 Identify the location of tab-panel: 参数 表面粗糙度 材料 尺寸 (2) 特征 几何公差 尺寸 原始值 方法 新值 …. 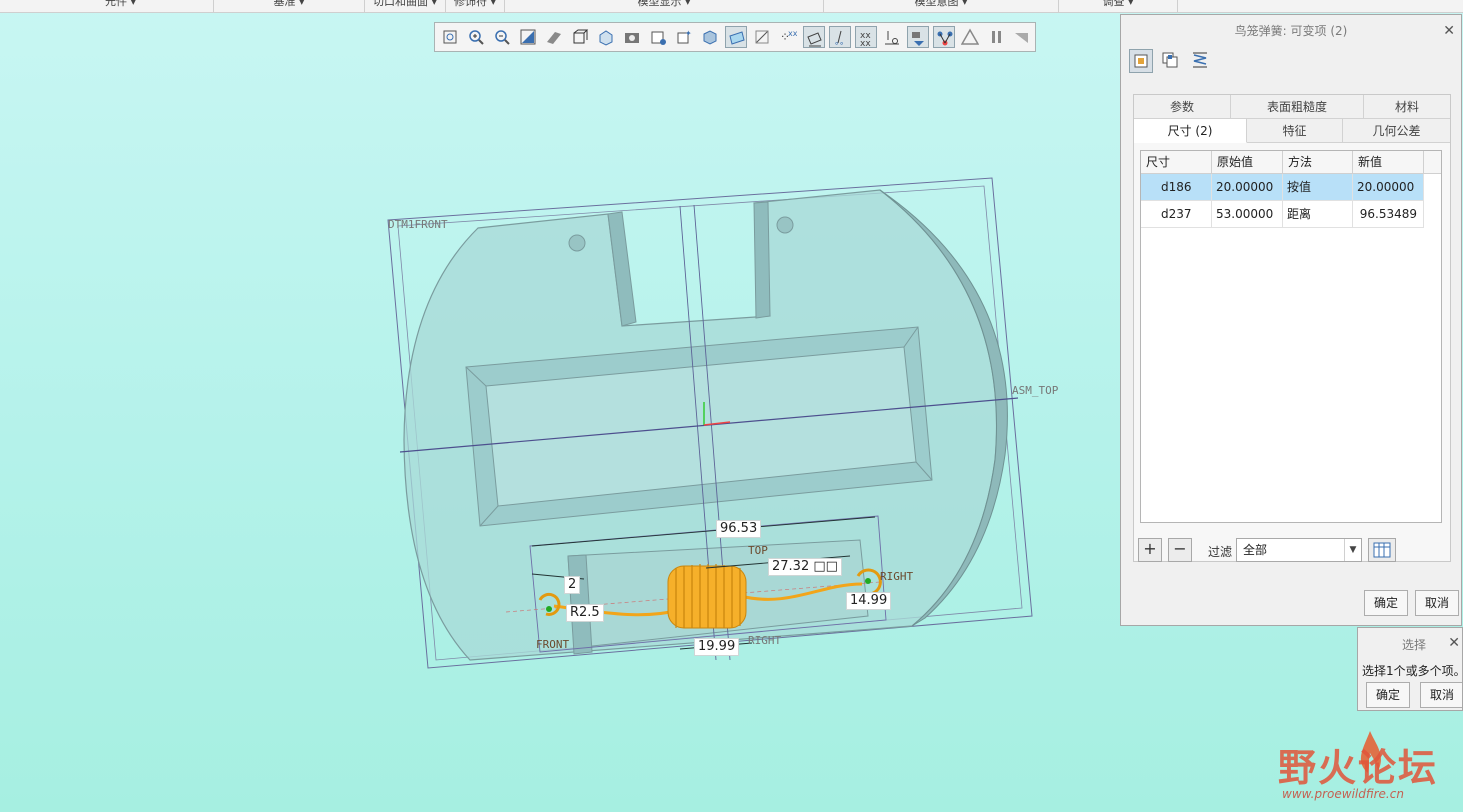
(1292, 328).